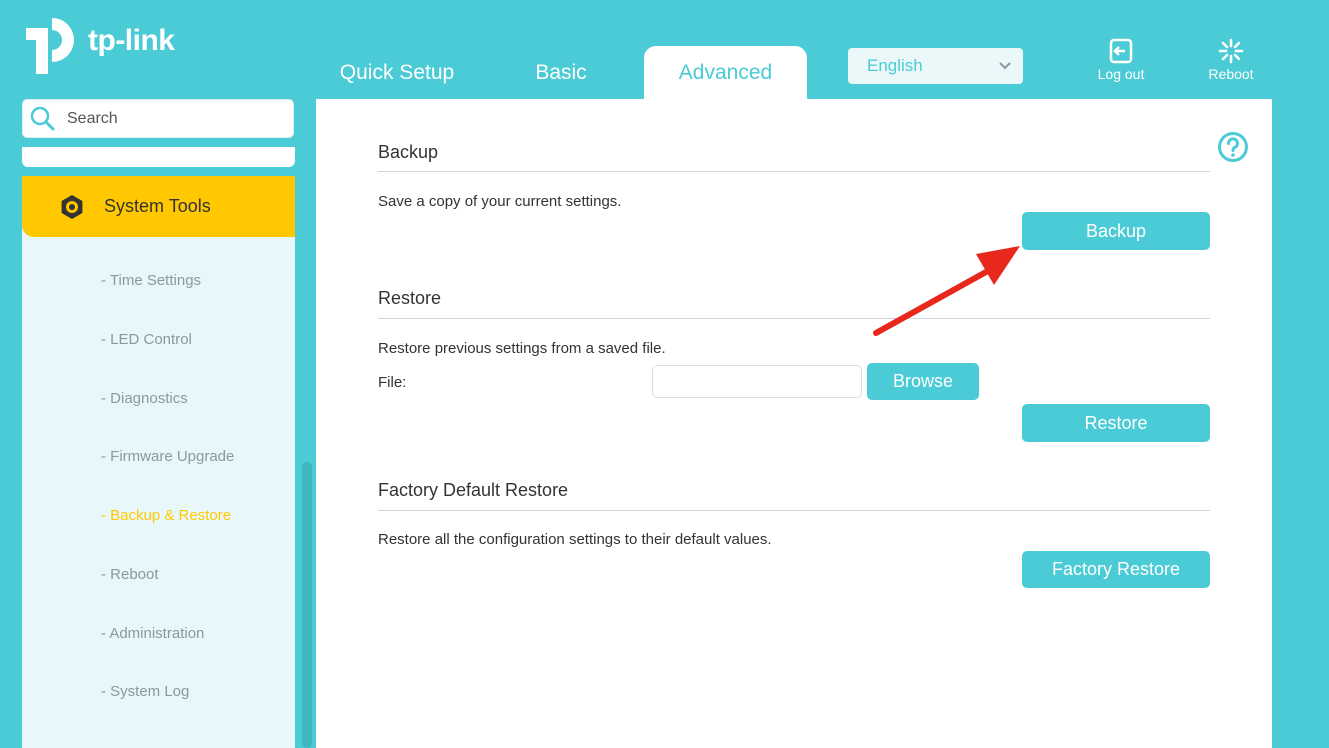 The height and width of the screenshot is (748, 1329). I want to click on sidebar-item-diagnostics: - Diagnostics, so click(144, 398).